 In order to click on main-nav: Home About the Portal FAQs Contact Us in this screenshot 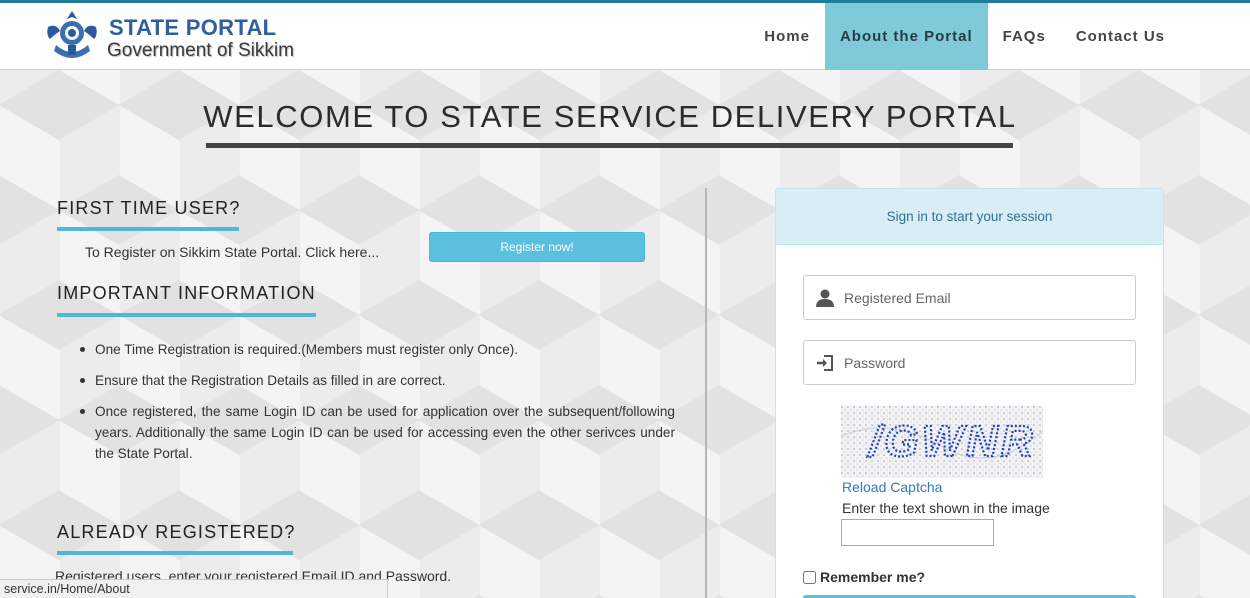, I will do `click(964, 36)`.